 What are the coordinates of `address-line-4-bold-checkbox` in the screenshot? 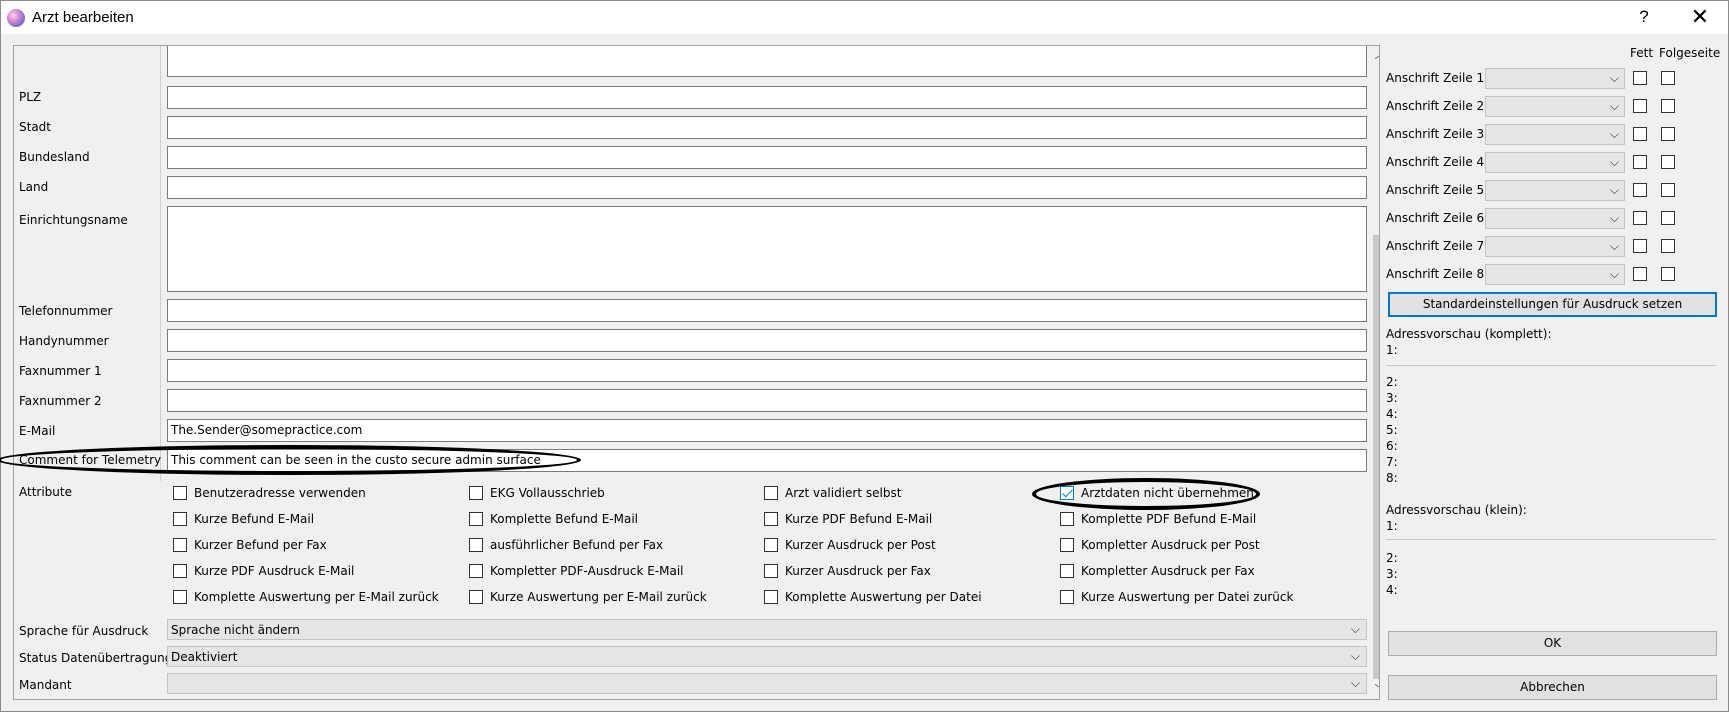 It's located at (1640, 162).